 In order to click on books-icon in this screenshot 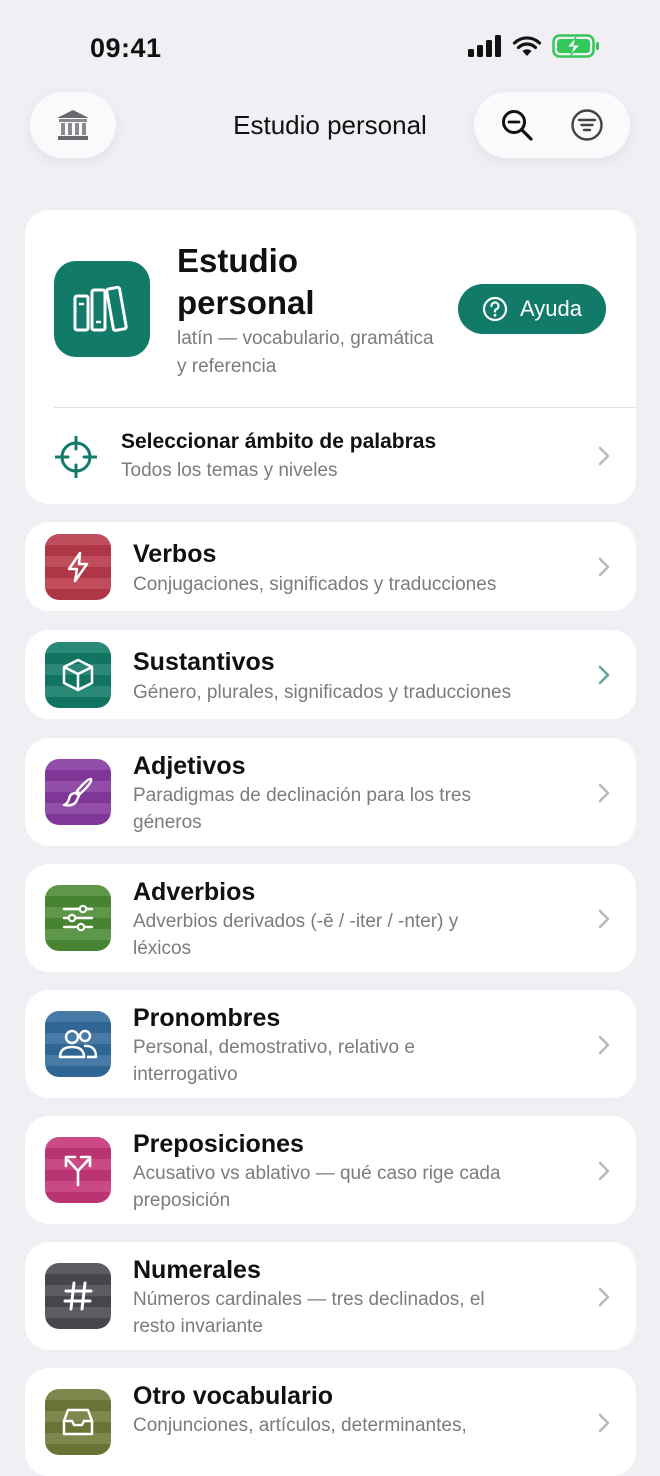, I will do `click(100, 308)`.